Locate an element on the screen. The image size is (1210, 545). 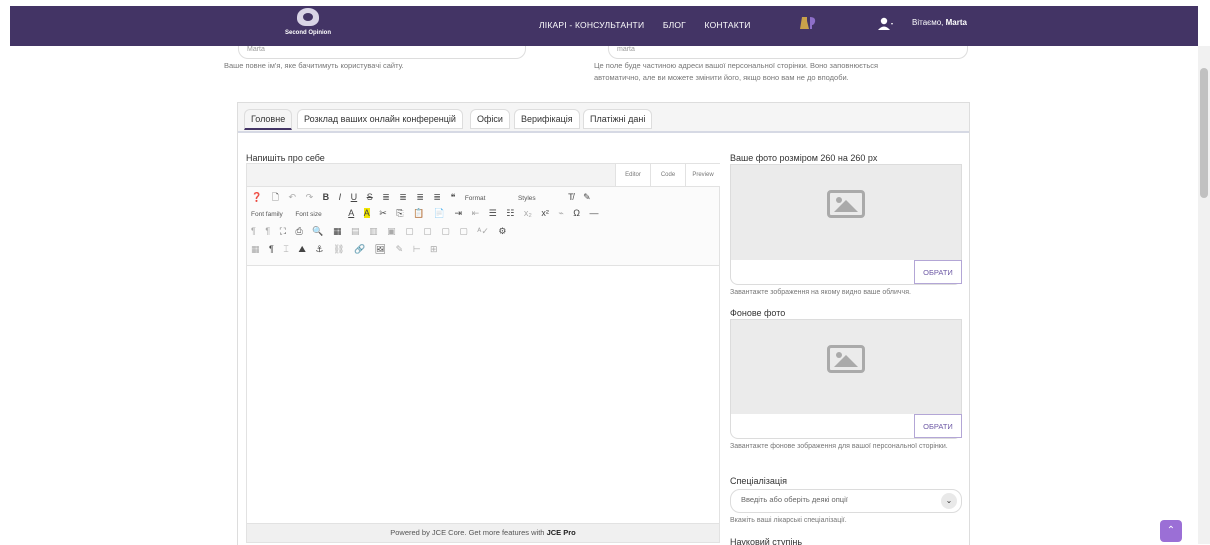
help-icon: ❓ is located at coordinates (256, 197).